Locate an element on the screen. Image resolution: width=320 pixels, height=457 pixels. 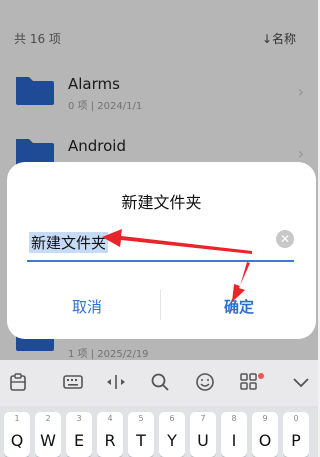
key-letter: Y is located at coordinates (172, 440).